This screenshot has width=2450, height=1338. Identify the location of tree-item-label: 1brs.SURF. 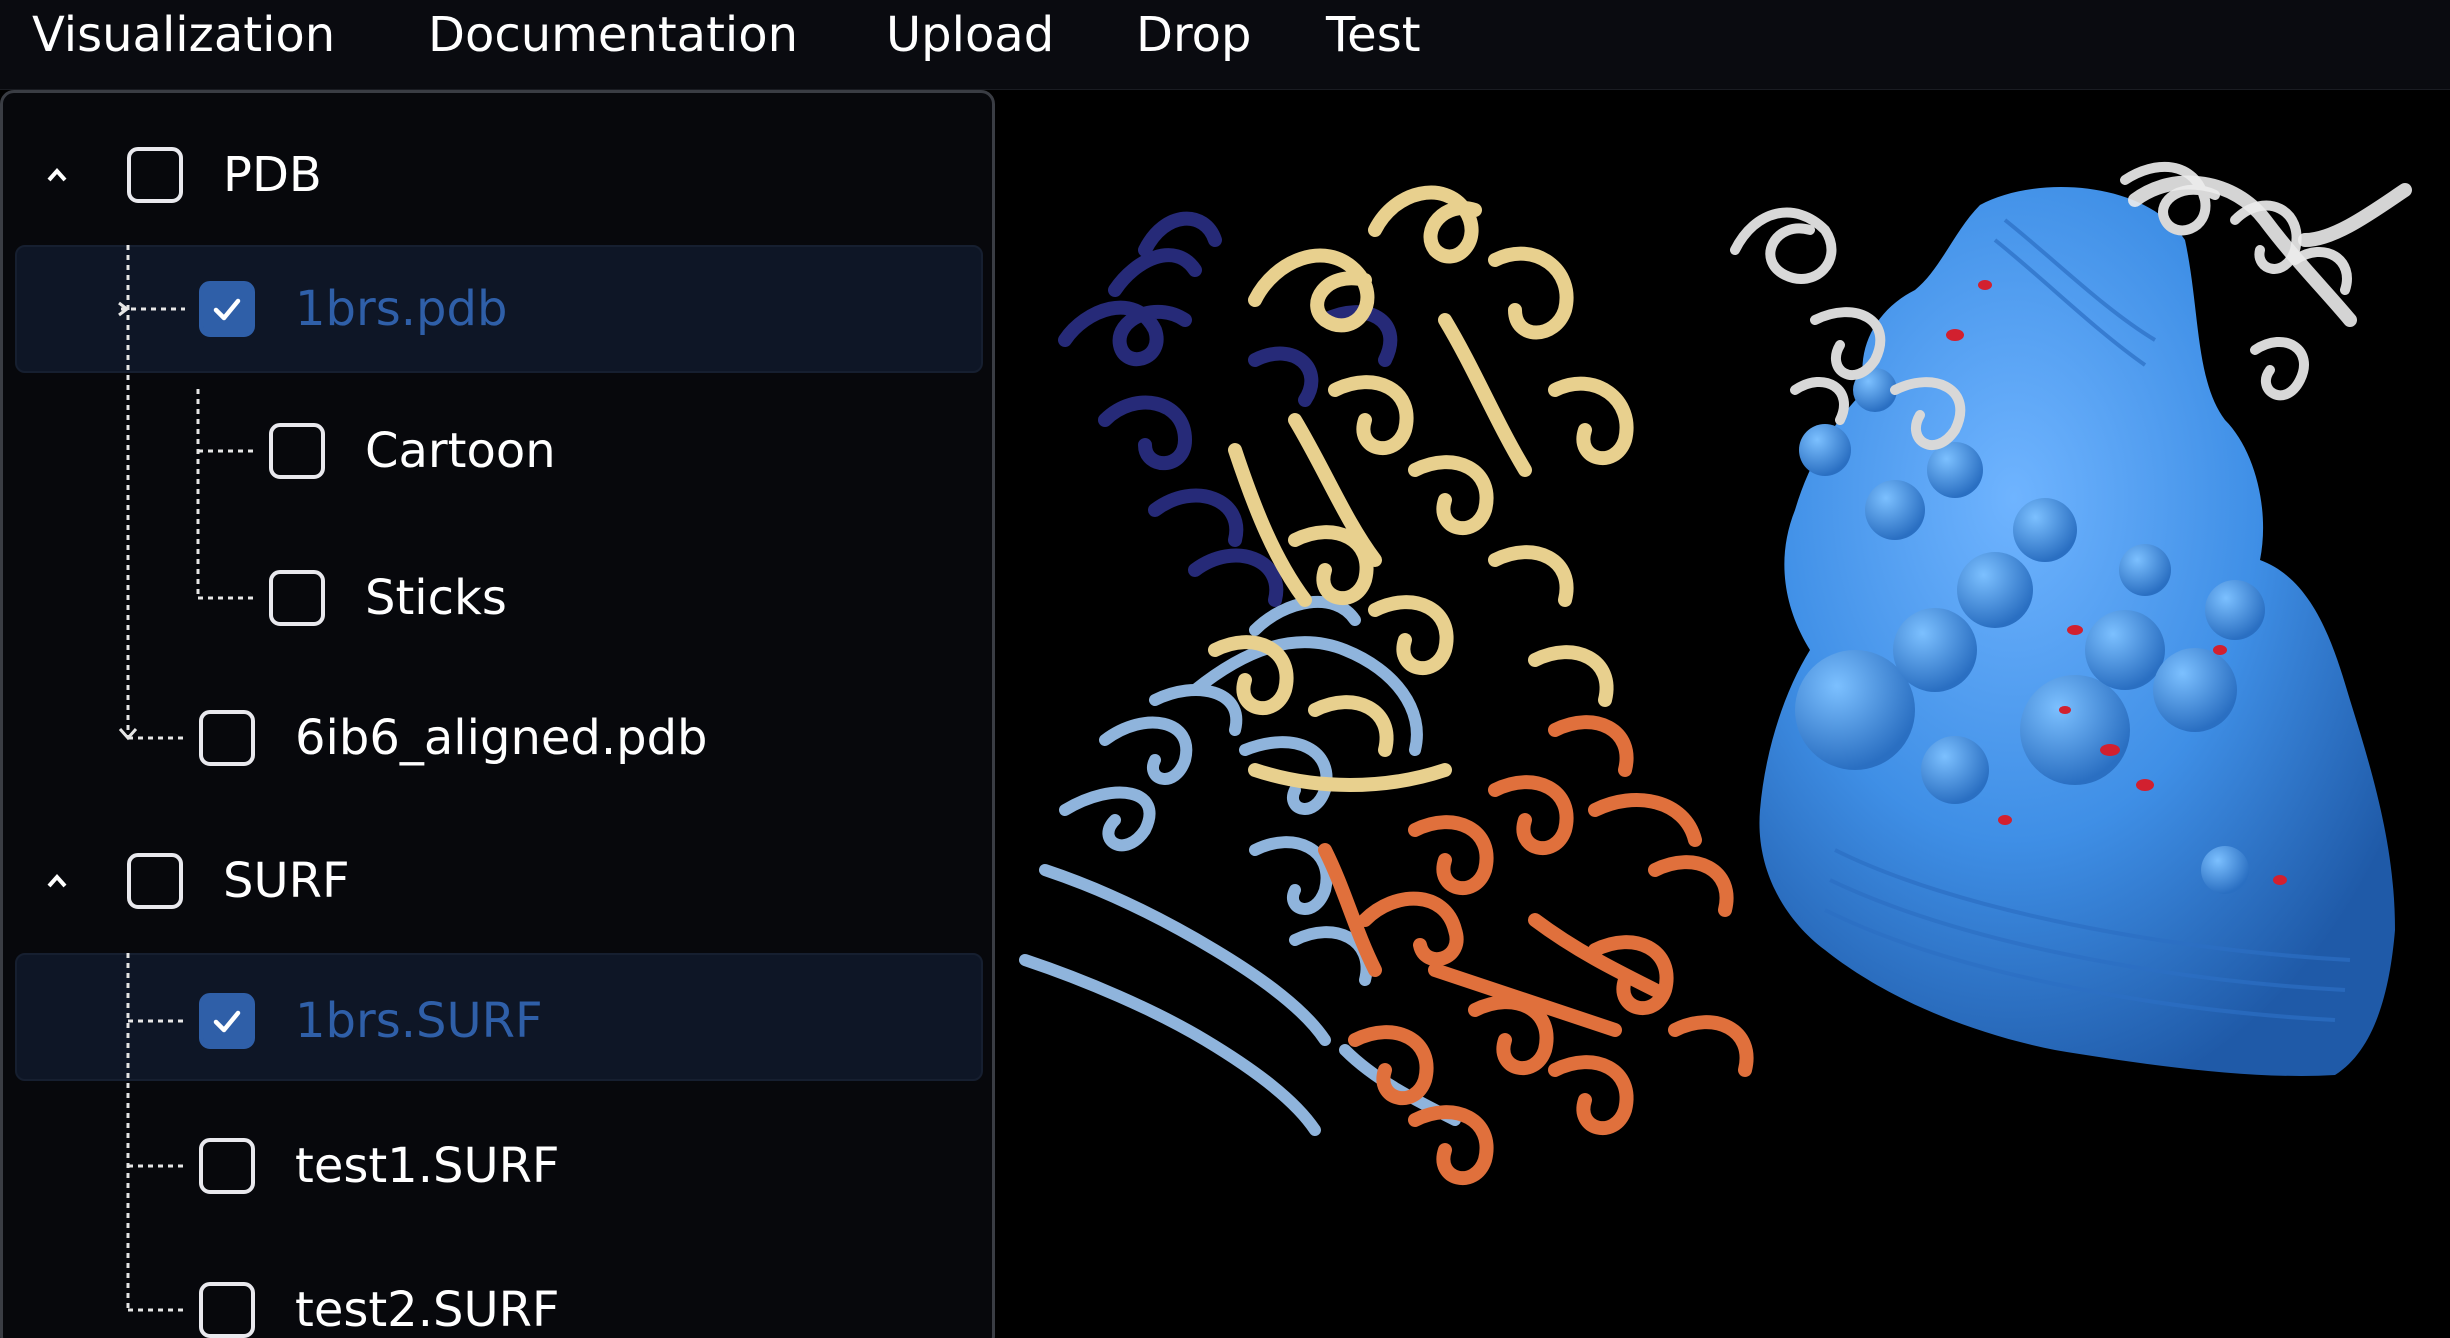
(419, 1021).